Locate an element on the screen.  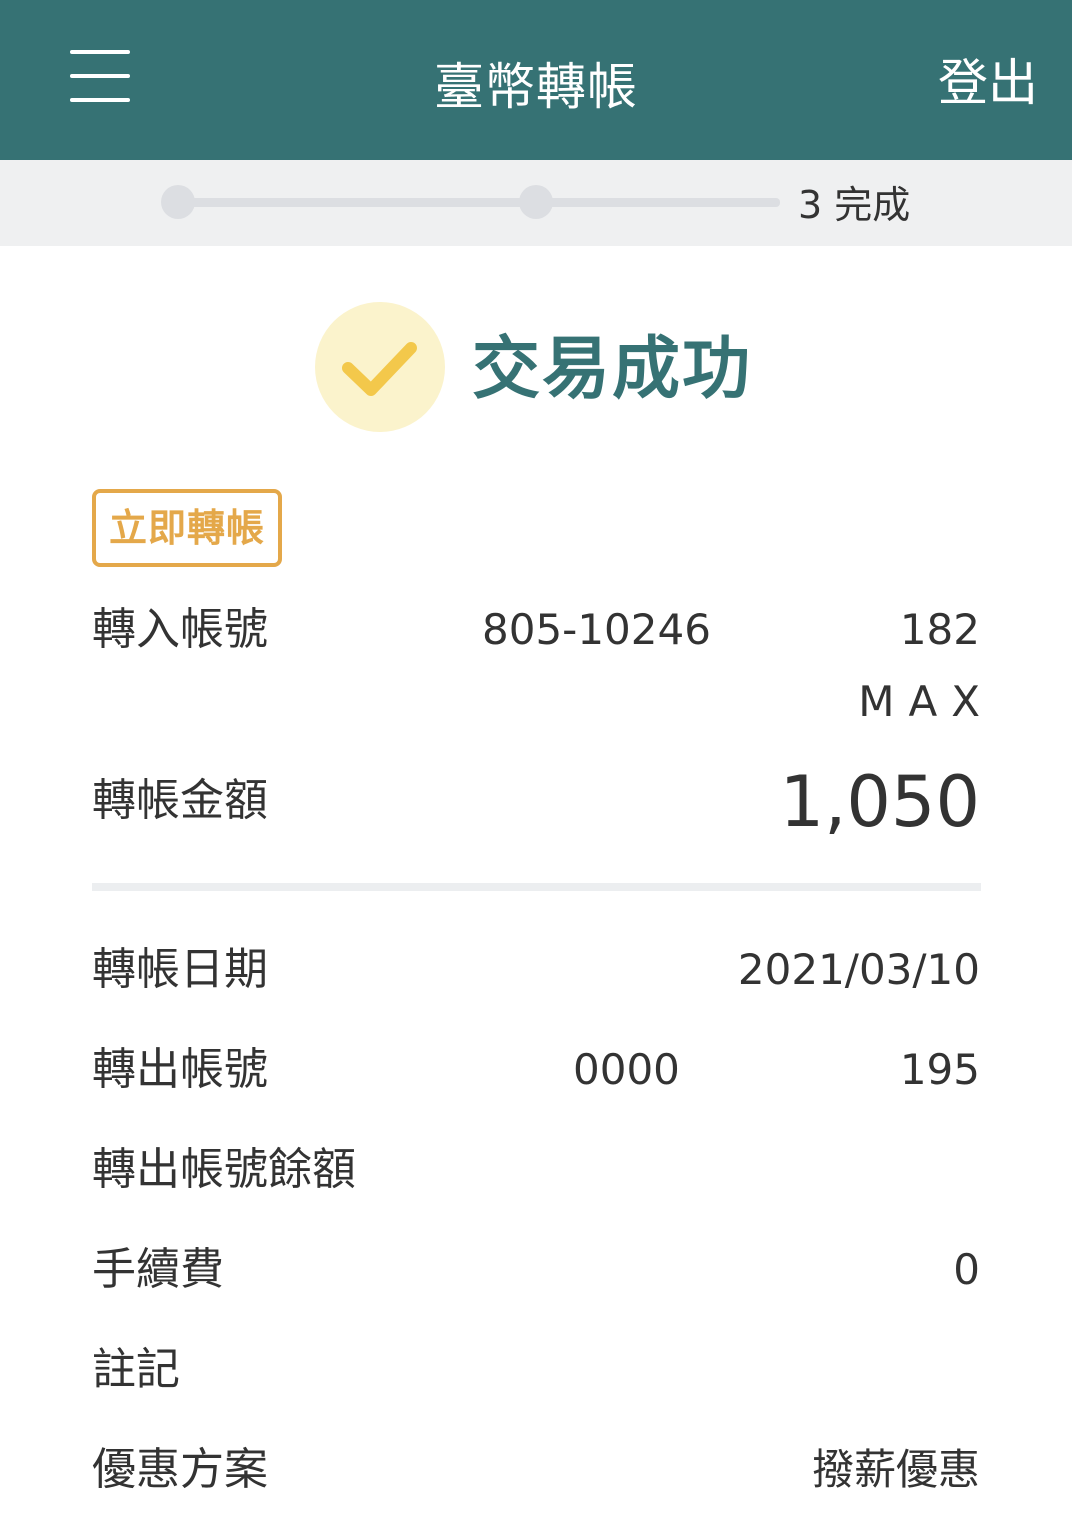
amount-value: 1,050 is located at coordinates (879, 802).